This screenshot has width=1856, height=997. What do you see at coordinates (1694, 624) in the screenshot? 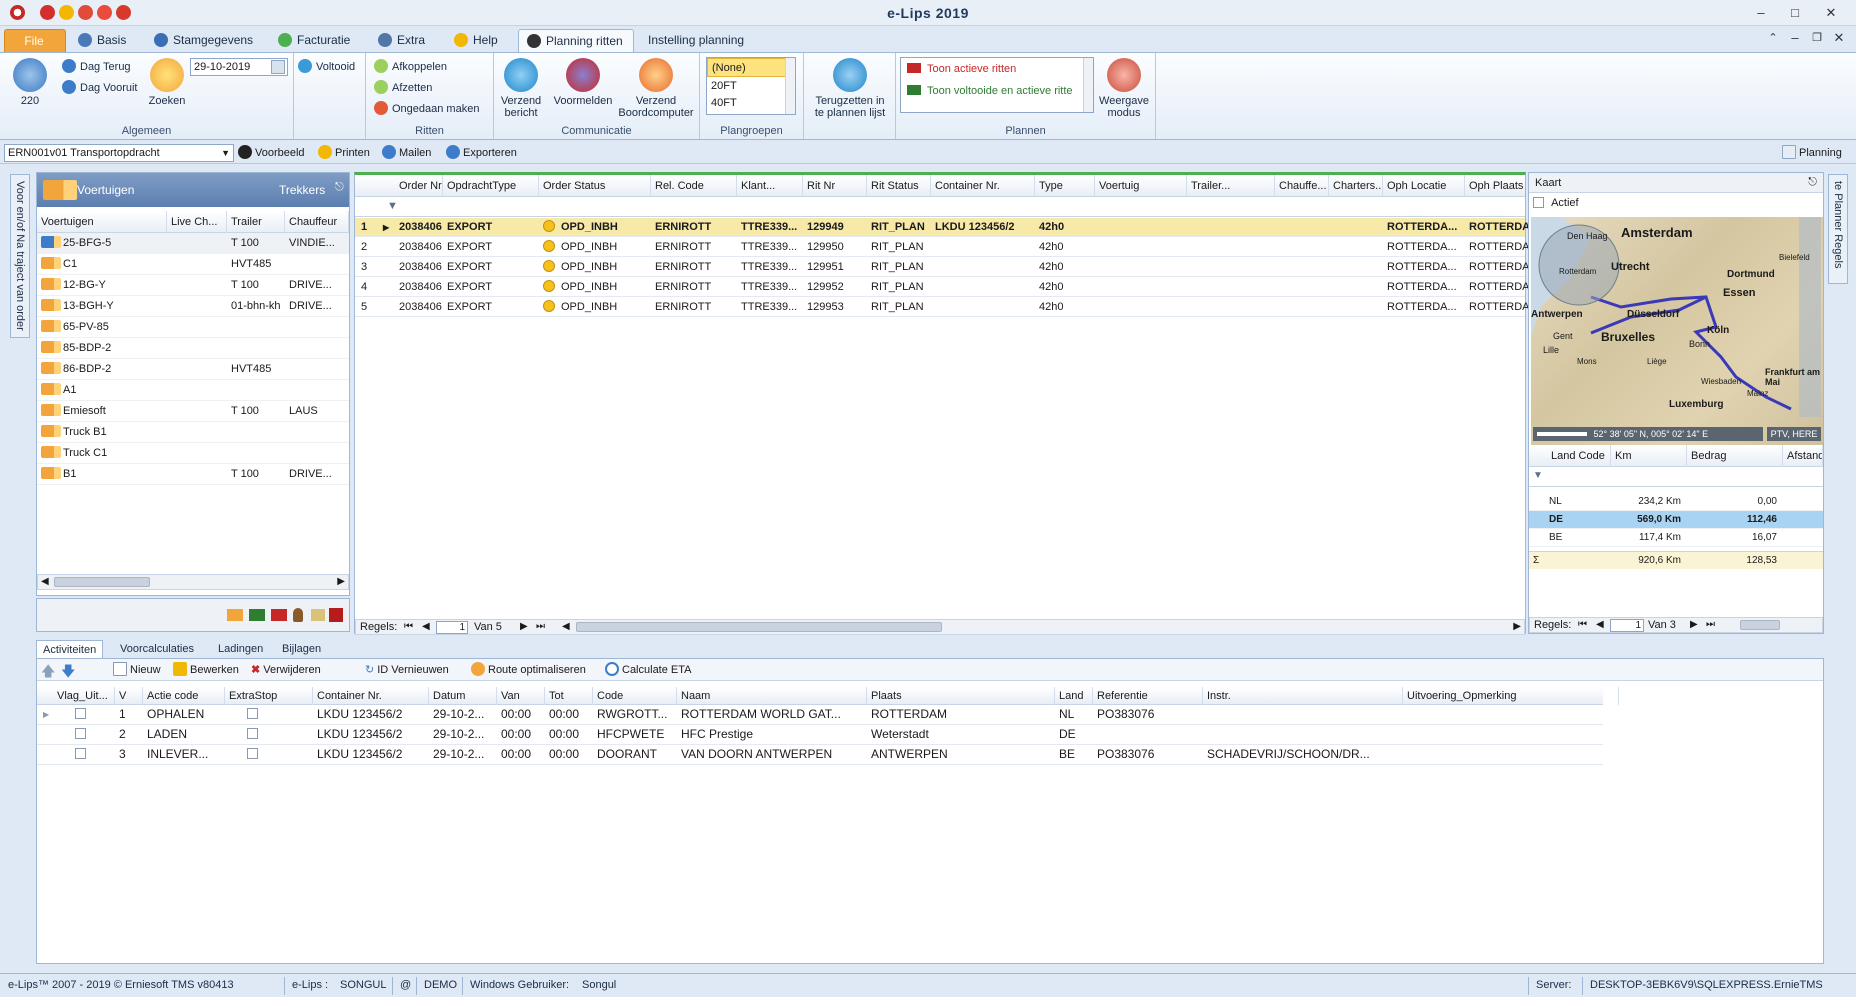
I see `map-next-page-icon: ▶` at bounding box center [1694, 624].